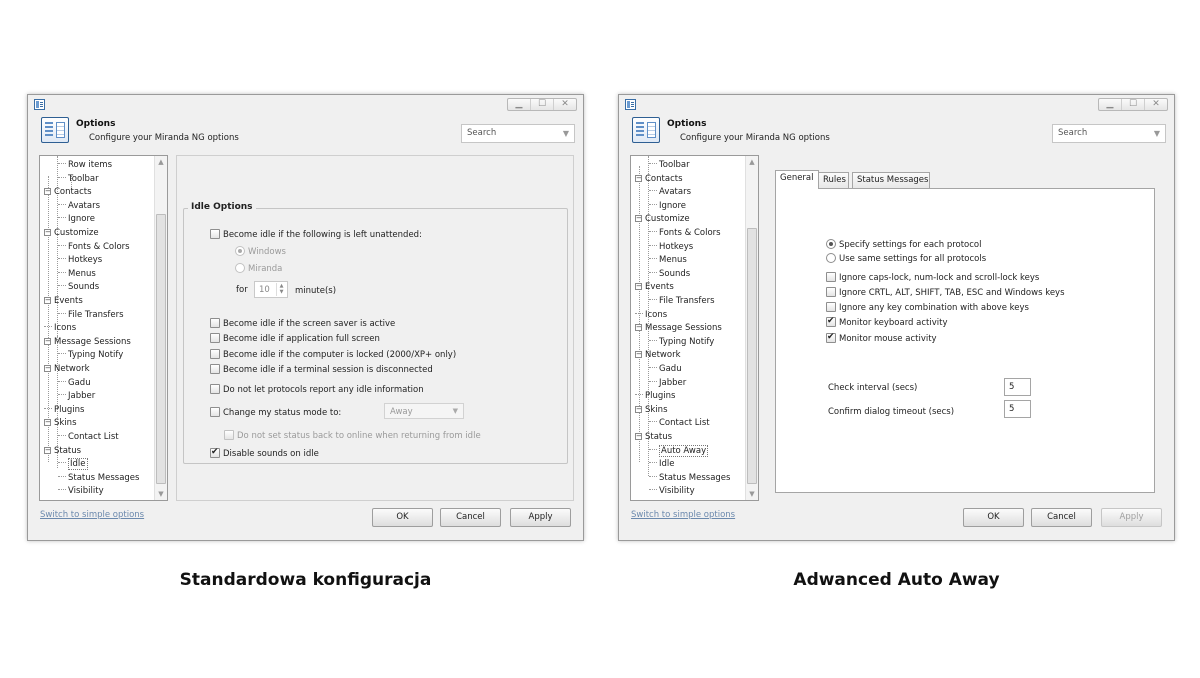  What do you see at coordinates (98, 479) in the screenshot?
I see `tree-item: Status Messages` at bounding box center [98, 479].